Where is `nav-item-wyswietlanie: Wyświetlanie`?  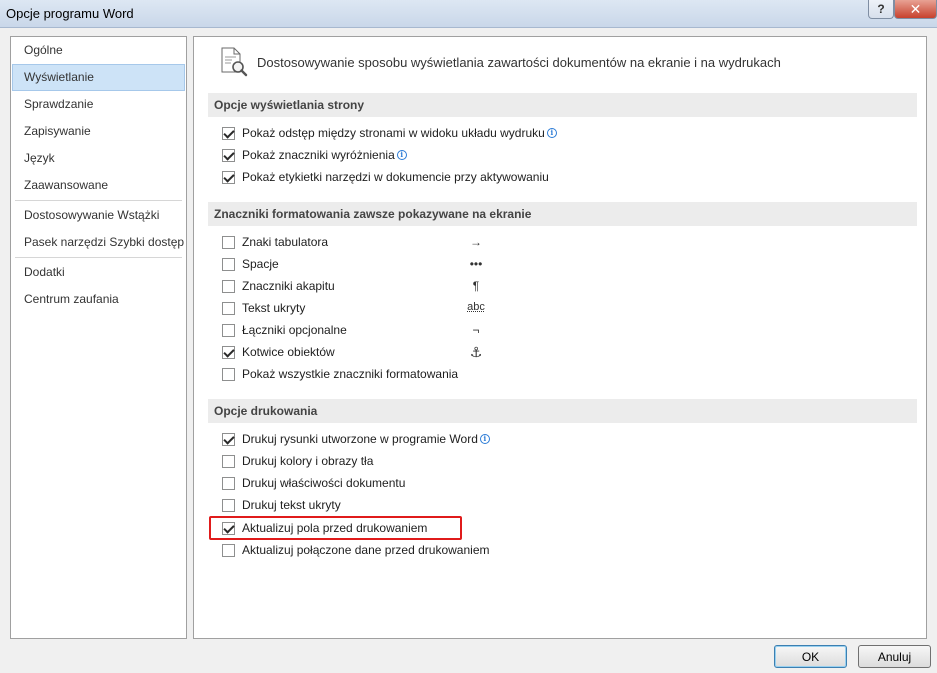 nav-item-wyswietlanie: Wyświetlanie is located at coordinates (98, 77).